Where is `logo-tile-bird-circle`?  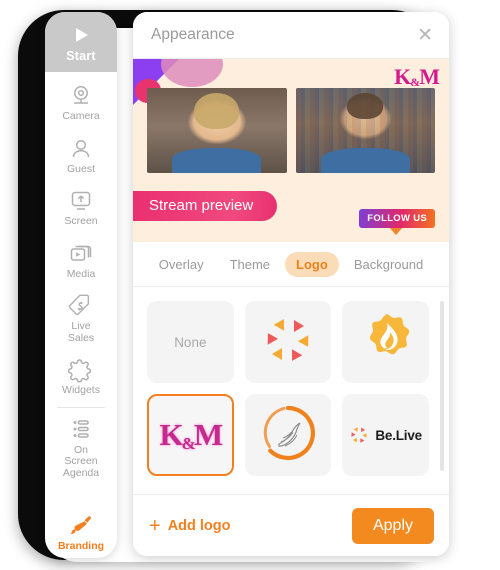
logo-tile-bird-circle is located at coordinates (288, 435).